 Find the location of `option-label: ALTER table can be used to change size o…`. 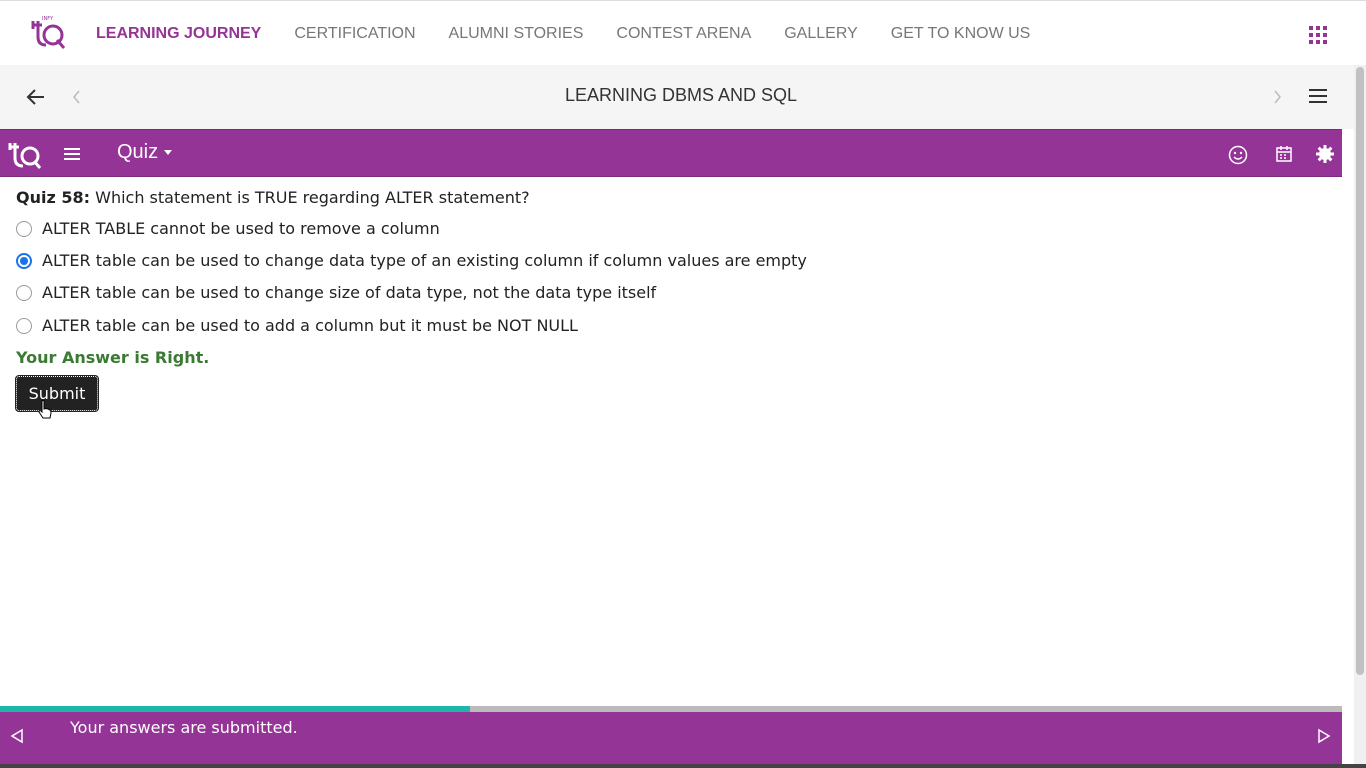

option-label: ALTER table can be used to change size o… is located at coordinates (349, 292).